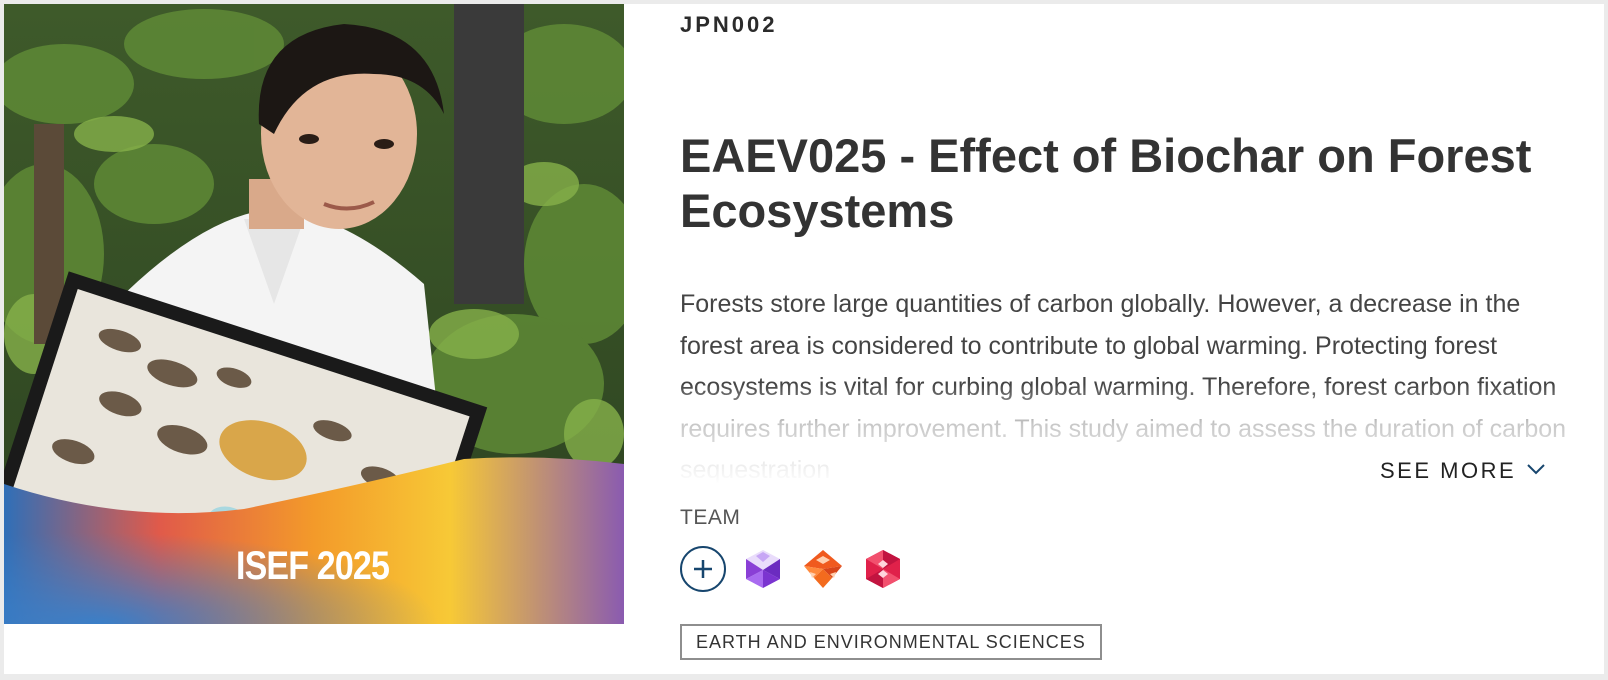  I want to click on chevron-down-icon, so click(1536, 471).